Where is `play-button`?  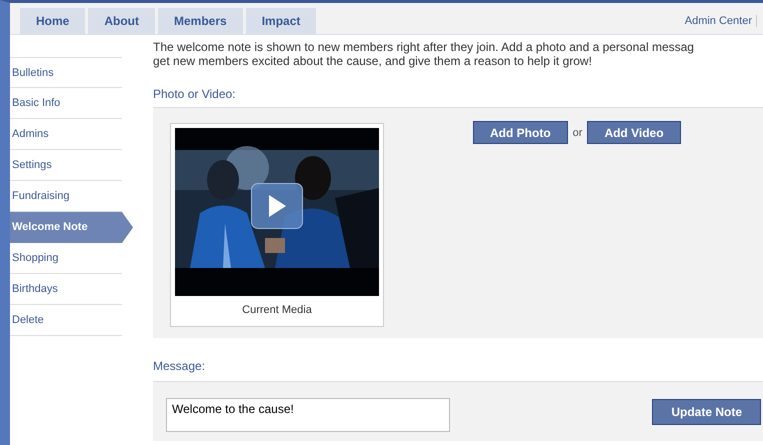
play-button is located at coordinates (277, 206).